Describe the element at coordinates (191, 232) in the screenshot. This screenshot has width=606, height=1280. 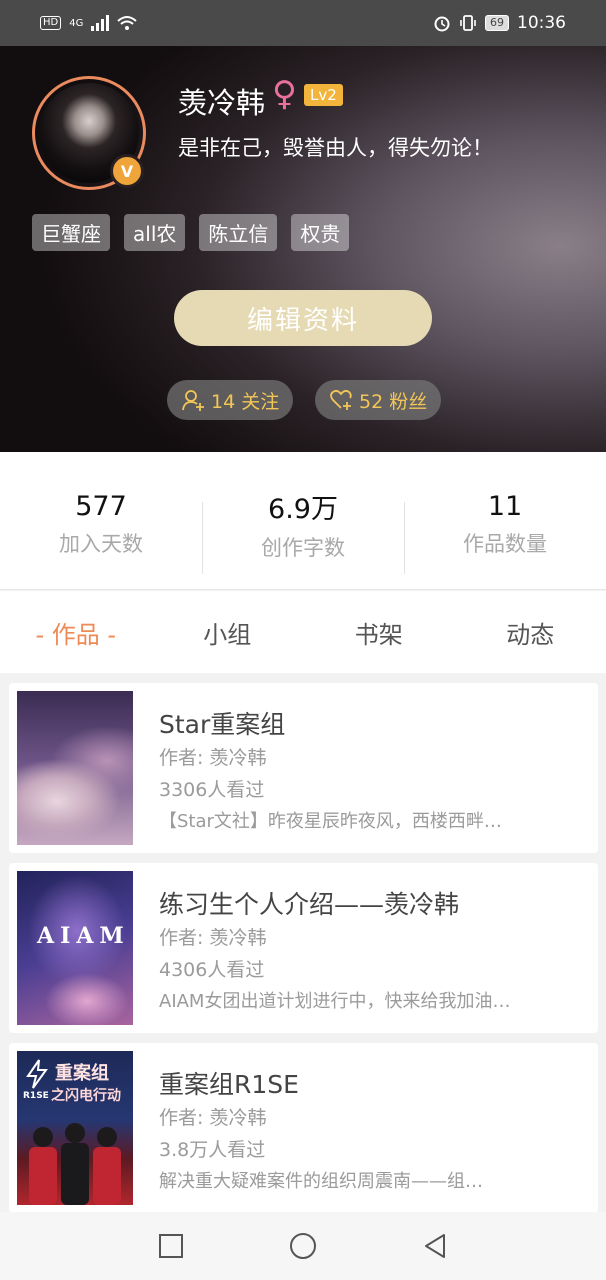
I see `tag-list: 巨蟹座 all农 陈立信 权贵` at that location.